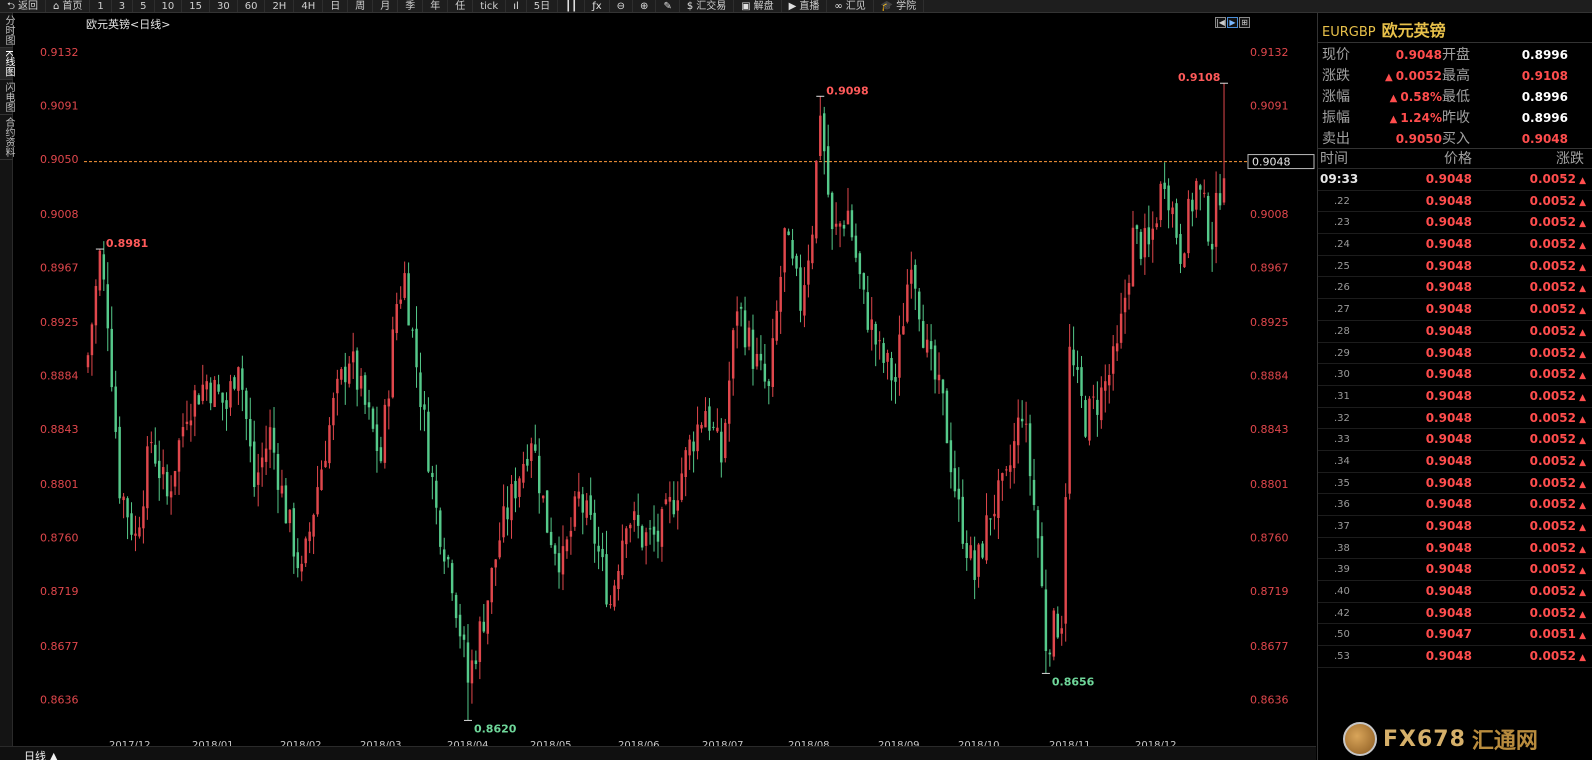 The image size is (1592, 760). I want to click on draw-pen-button: ✎, so click(668, 6).